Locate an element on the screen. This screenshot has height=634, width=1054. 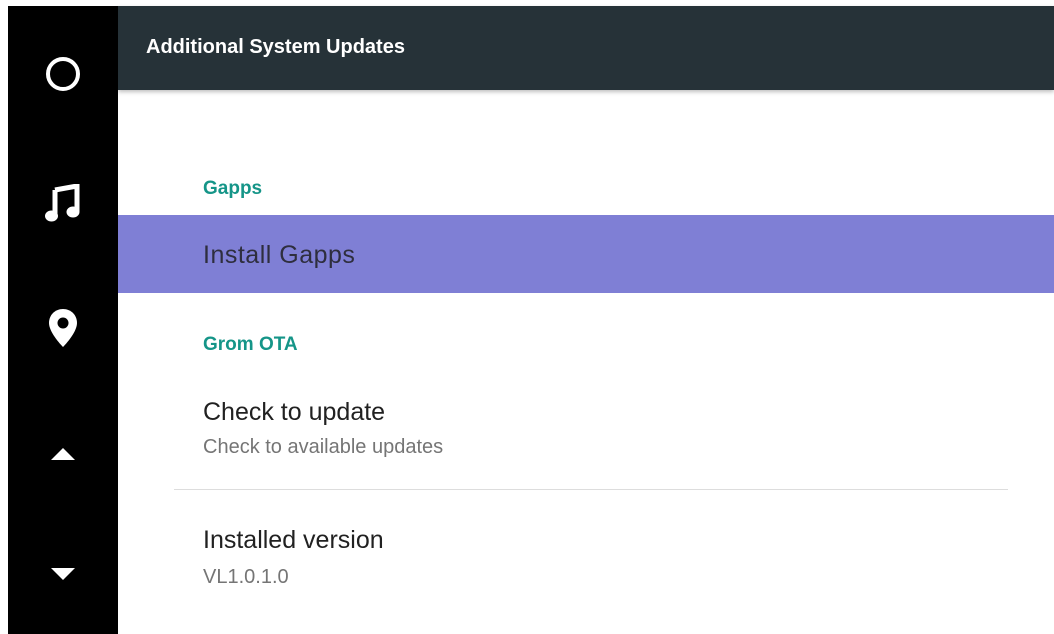
music-note-icon is located at coordinates (63, 204).